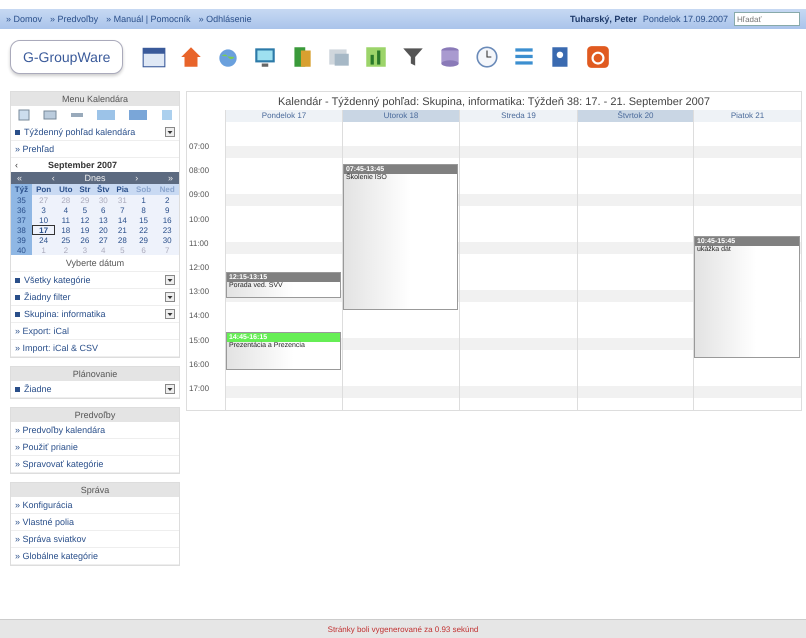  What do you see at coordinates (767, 19) in the screenshot?
I see `search-field: Hľadať` at bounding box center [767, 19].